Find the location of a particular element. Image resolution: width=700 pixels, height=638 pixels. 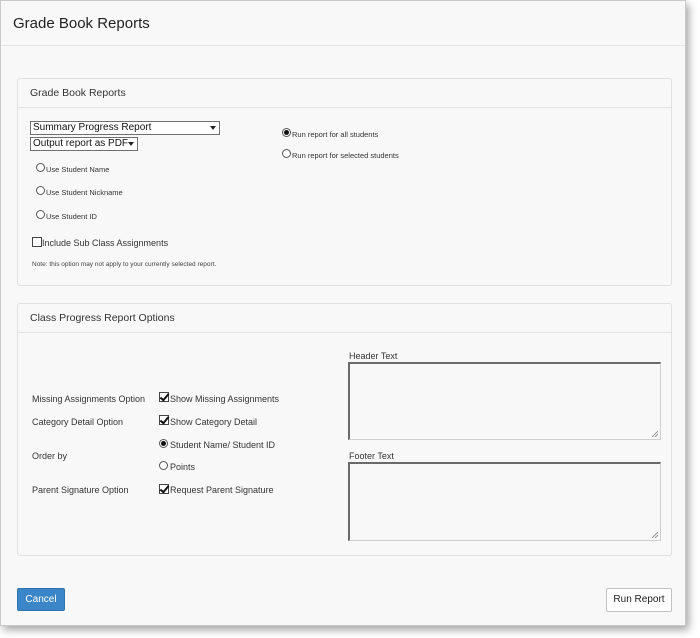

use-student-name-label: Use Student Name is located at coordinates (78, 169).